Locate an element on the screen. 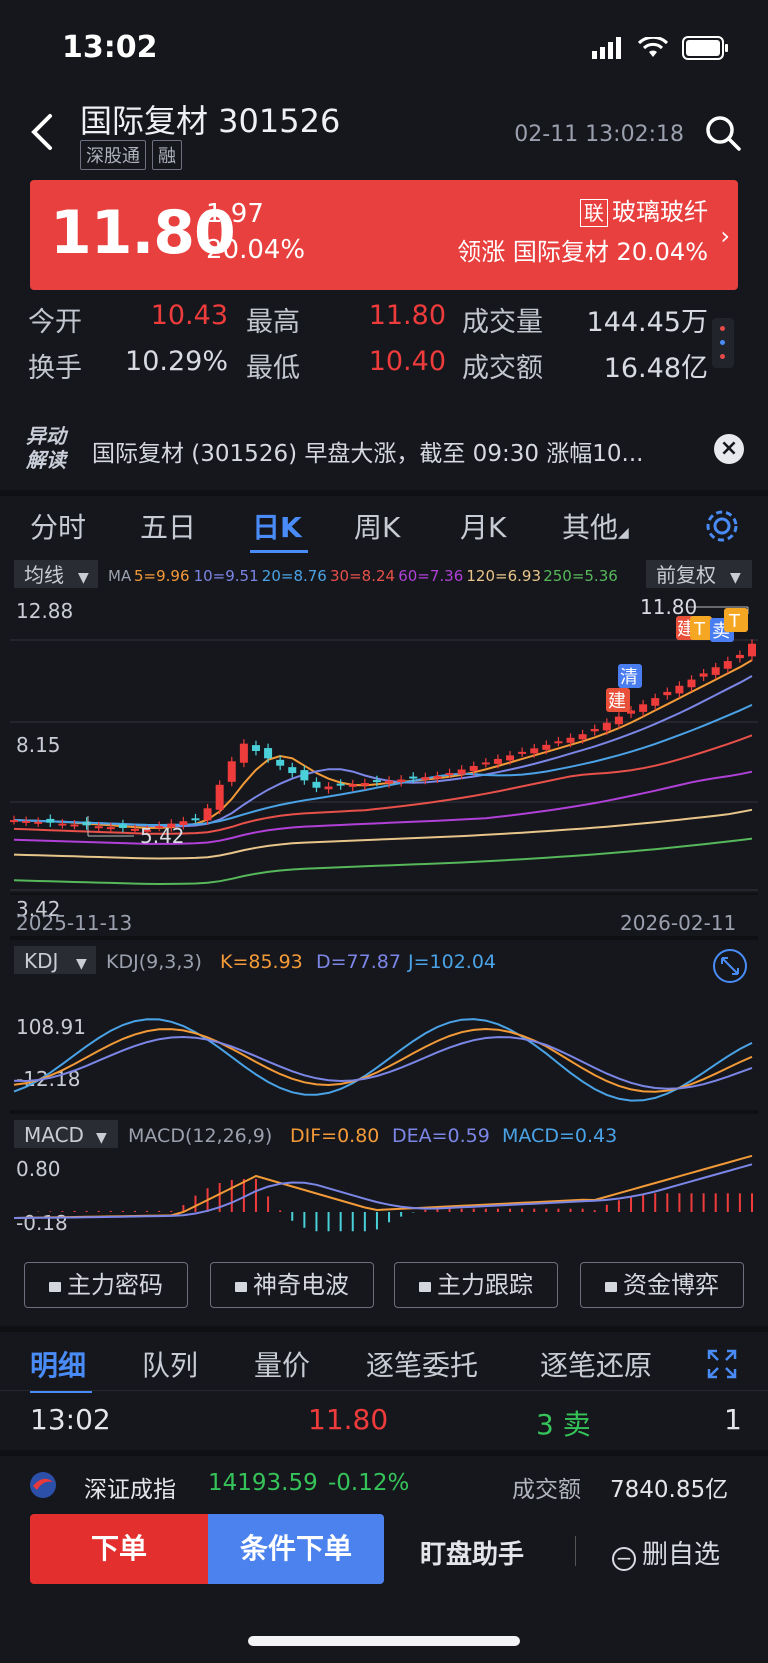  kdj-k-line is located at coordinates (383, 1060).